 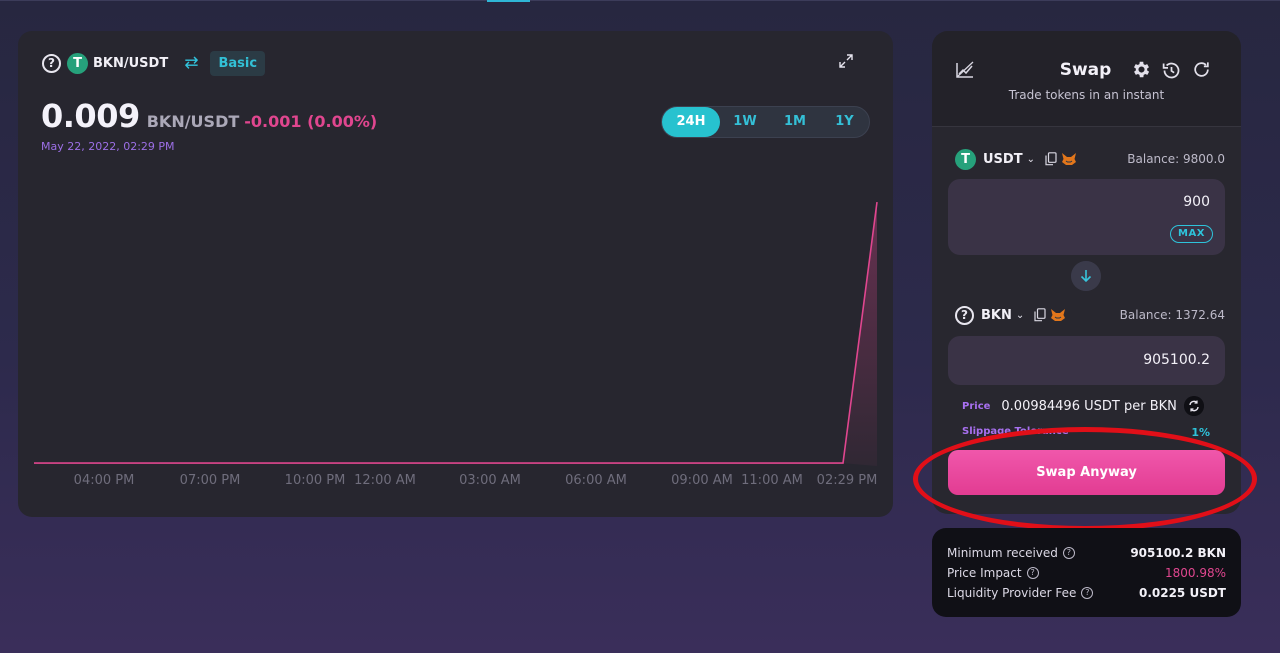 I want to click on expand-icon, so click(x=846, y=61).